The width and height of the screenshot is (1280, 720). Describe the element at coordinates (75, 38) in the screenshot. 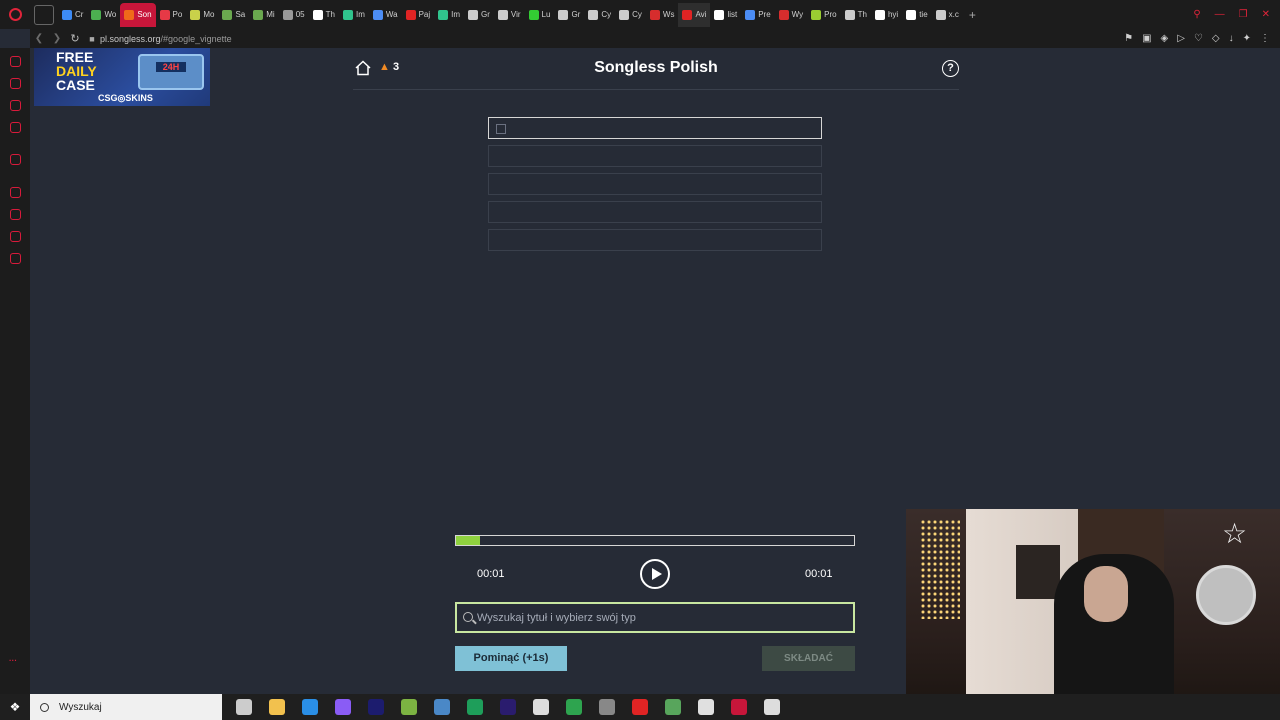

I see `reload-icon: ↻` at that location.